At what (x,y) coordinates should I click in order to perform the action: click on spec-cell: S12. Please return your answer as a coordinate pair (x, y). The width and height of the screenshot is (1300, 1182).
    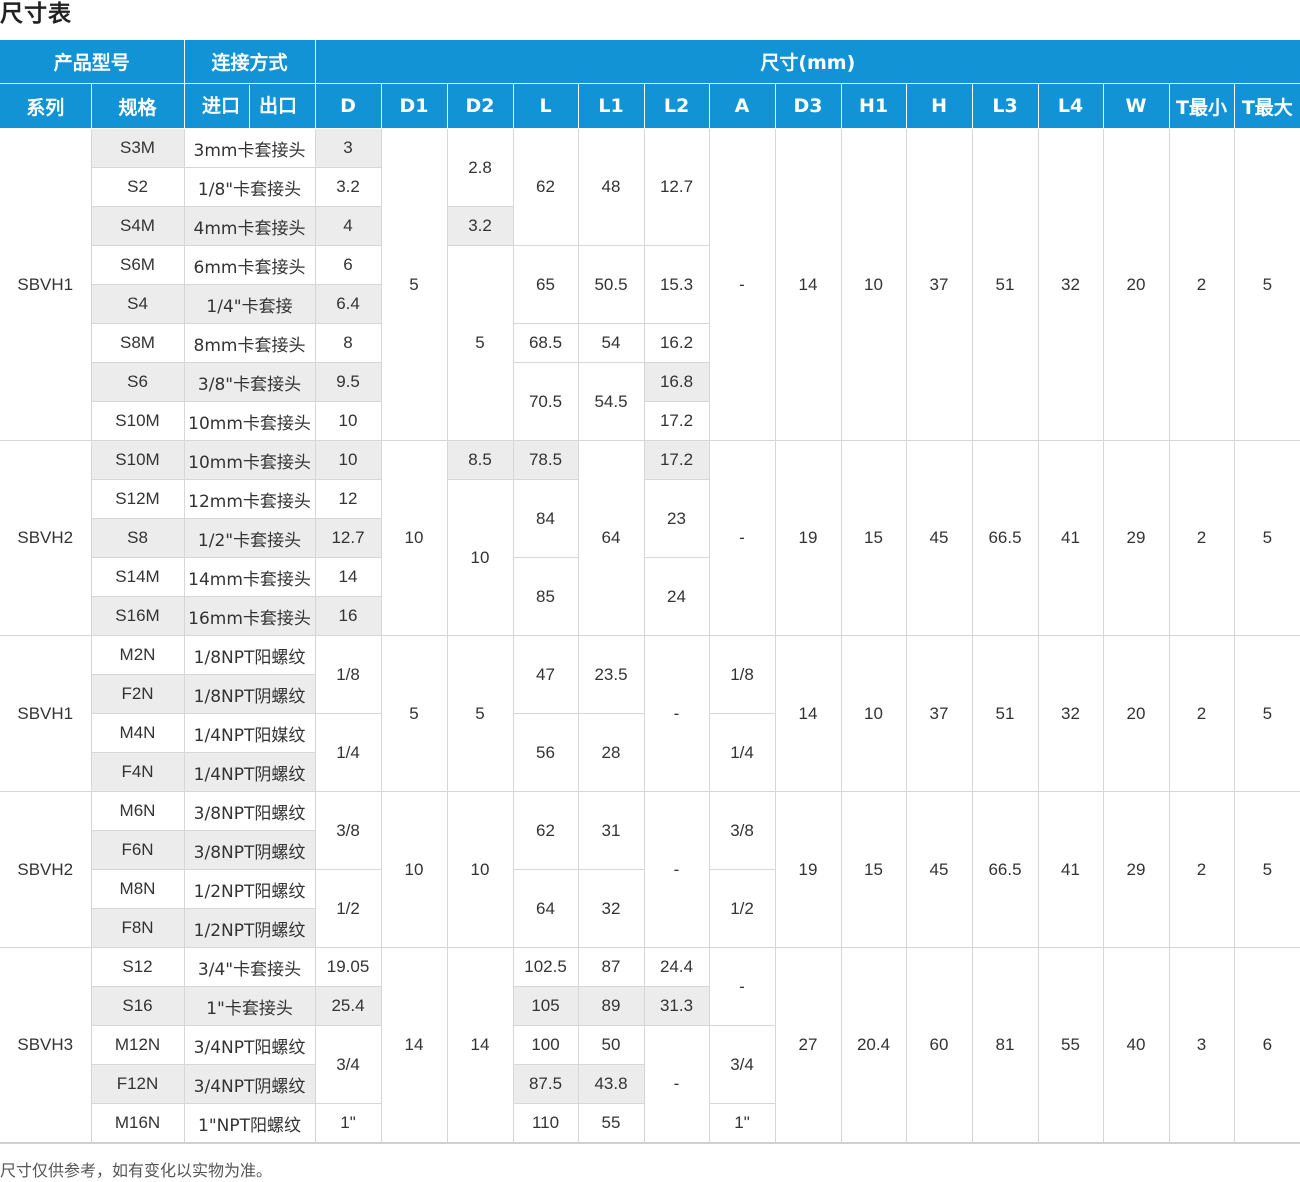
    Looking at the image, I should click on (137, 967).